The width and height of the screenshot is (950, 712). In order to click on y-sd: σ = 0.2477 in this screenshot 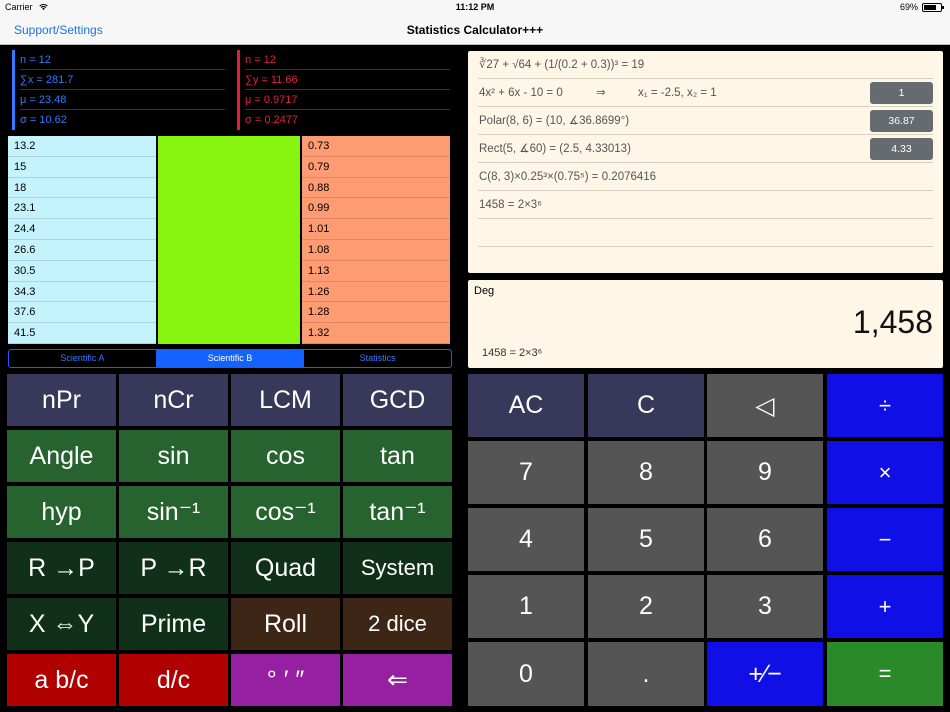, I will do `click(271, 120)`.